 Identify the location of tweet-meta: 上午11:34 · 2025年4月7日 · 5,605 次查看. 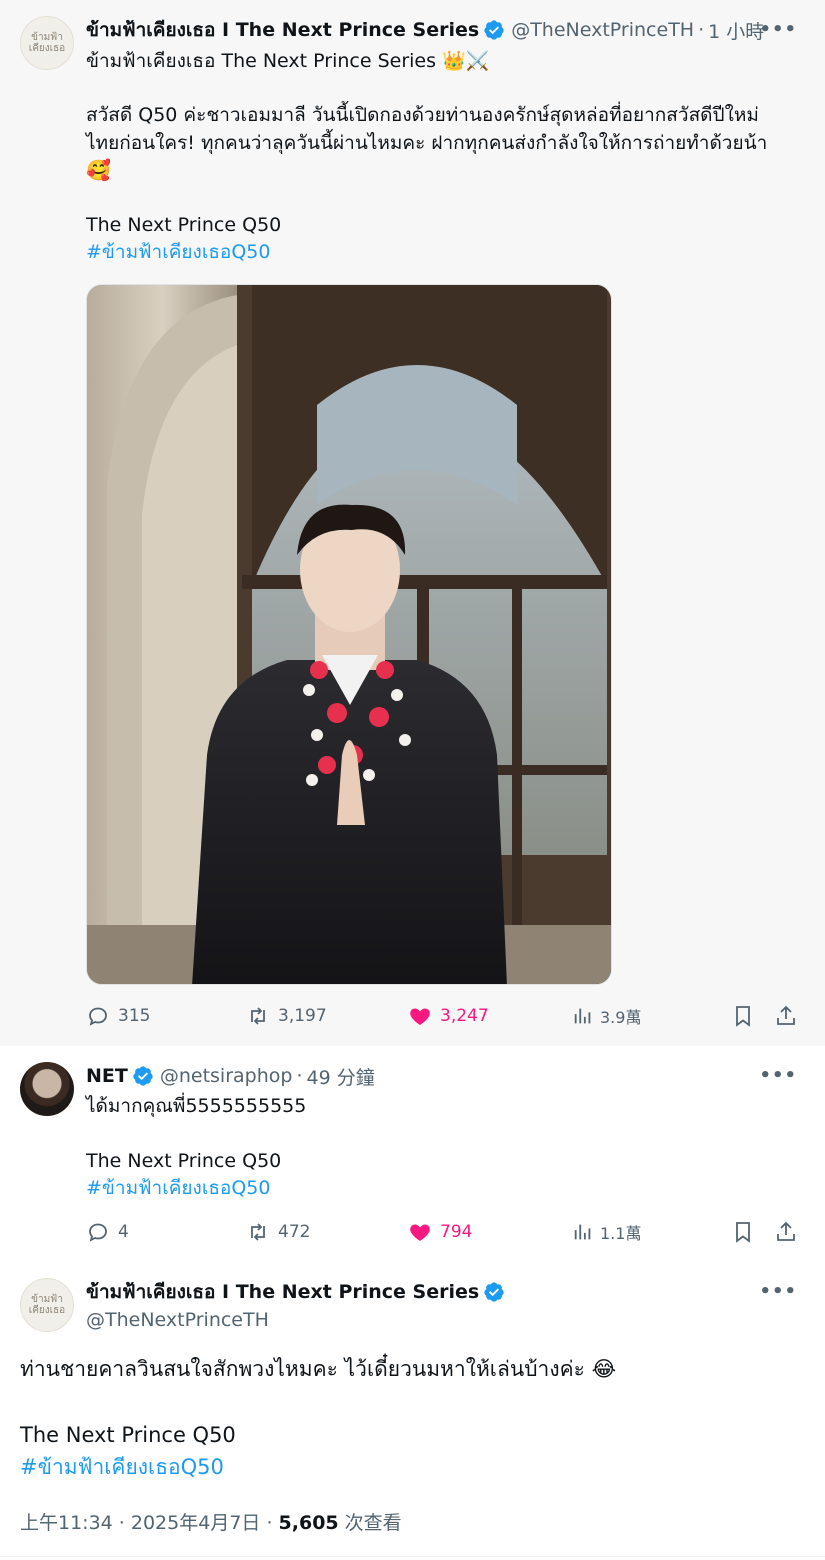
(211, 1521).